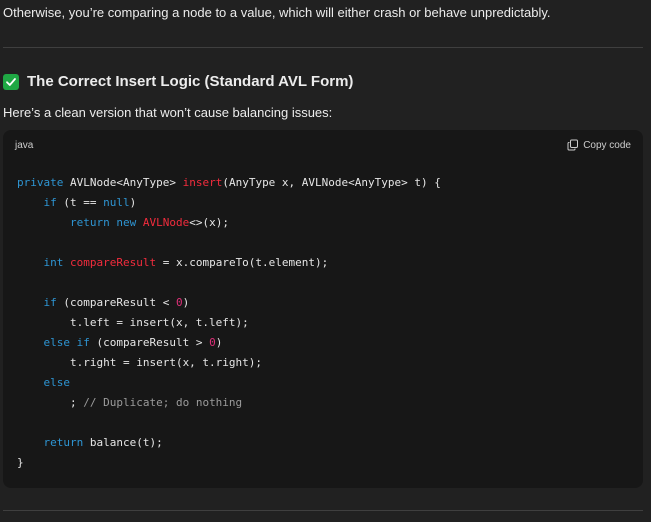 This screenshot has width=651, height=522. What do you see at coordinates (330, 343) in the screenshot?
I see `code-line: else if (compareResult > 0)` at bounding box center [330, 343].